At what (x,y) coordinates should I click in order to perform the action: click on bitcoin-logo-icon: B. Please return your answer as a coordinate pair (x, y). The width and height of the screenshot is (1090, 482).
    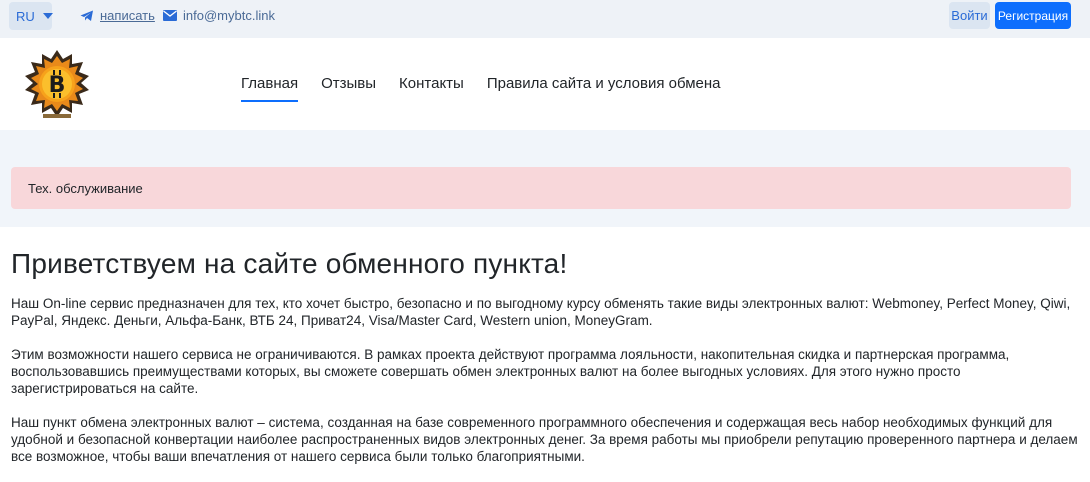
    Looking at the image, I should click on (57, 84).